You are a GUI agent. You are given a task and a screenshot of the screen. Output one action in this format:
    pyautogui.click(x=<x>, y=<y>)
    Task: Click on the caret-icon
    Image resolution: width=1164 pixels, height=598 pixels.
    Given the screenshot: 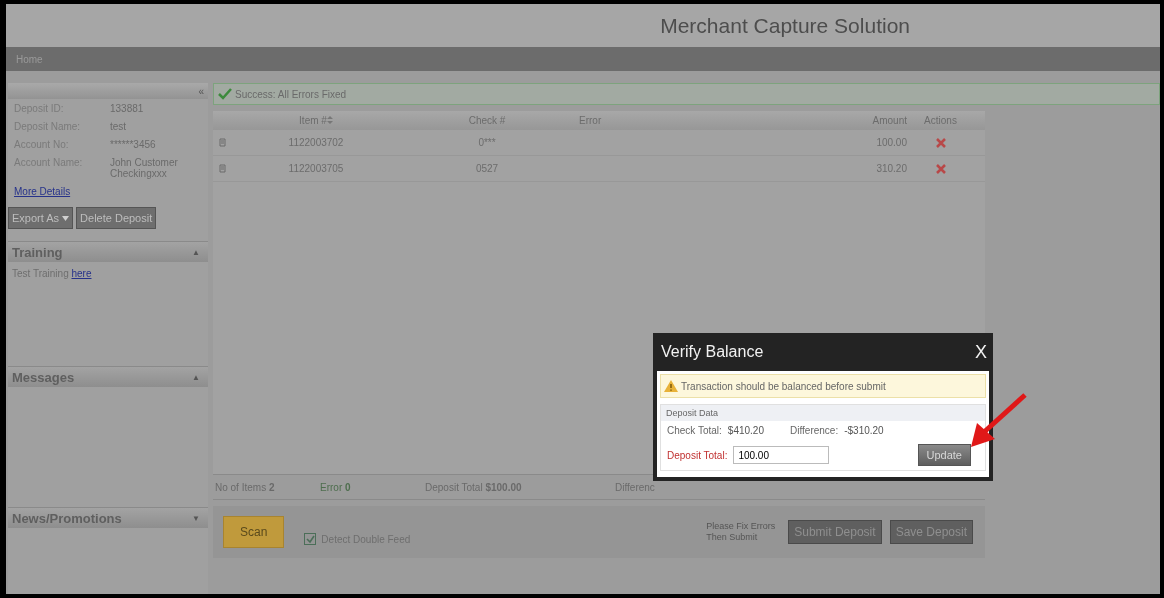 What is the action you would take?
    pyautogui.click(x=66, y=218)
    